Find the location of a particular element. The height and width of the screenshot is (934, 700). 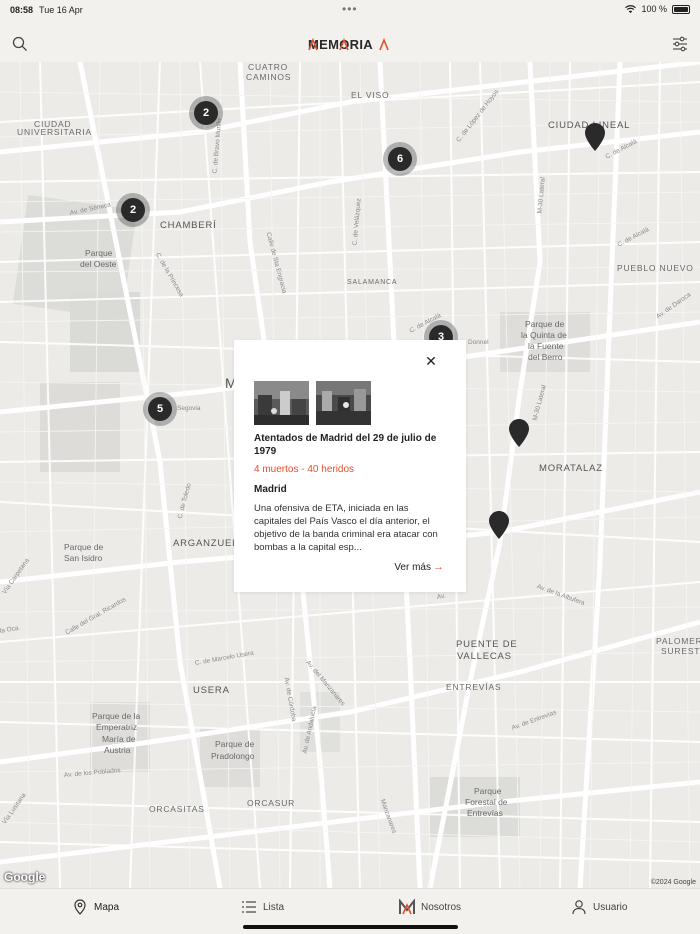

street-label: Av. is located at coordinates (441, 596).